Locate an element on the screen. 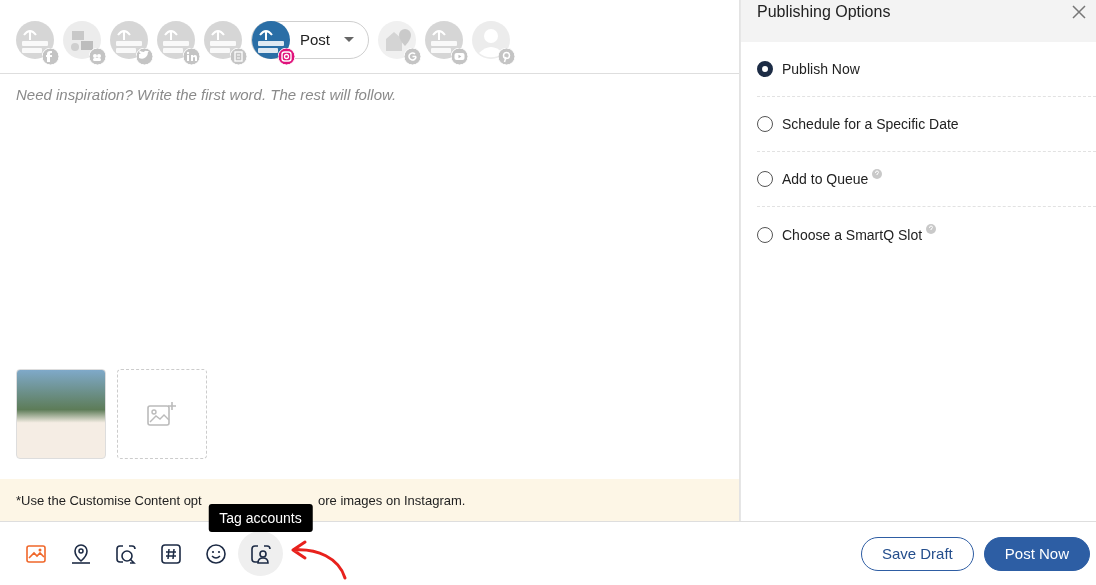 The image size is (1096, 585). option-label: Publish Now is located at coordinates (821, 69).